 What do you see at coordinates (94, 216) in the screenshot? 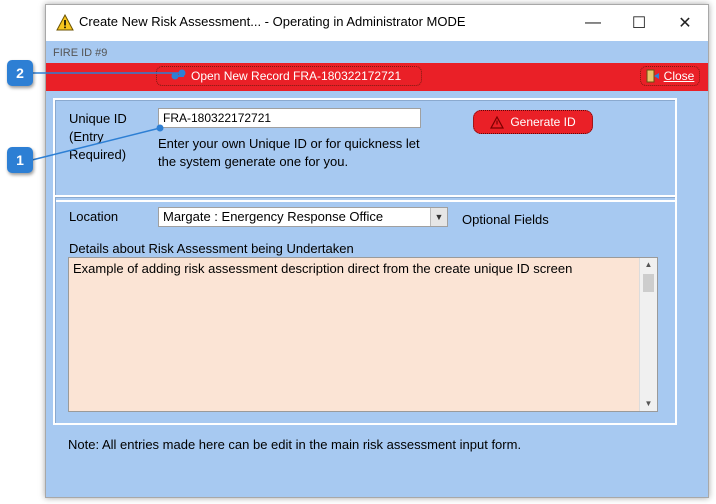
I see `location-label: Location` at bounding box center [94, 216].